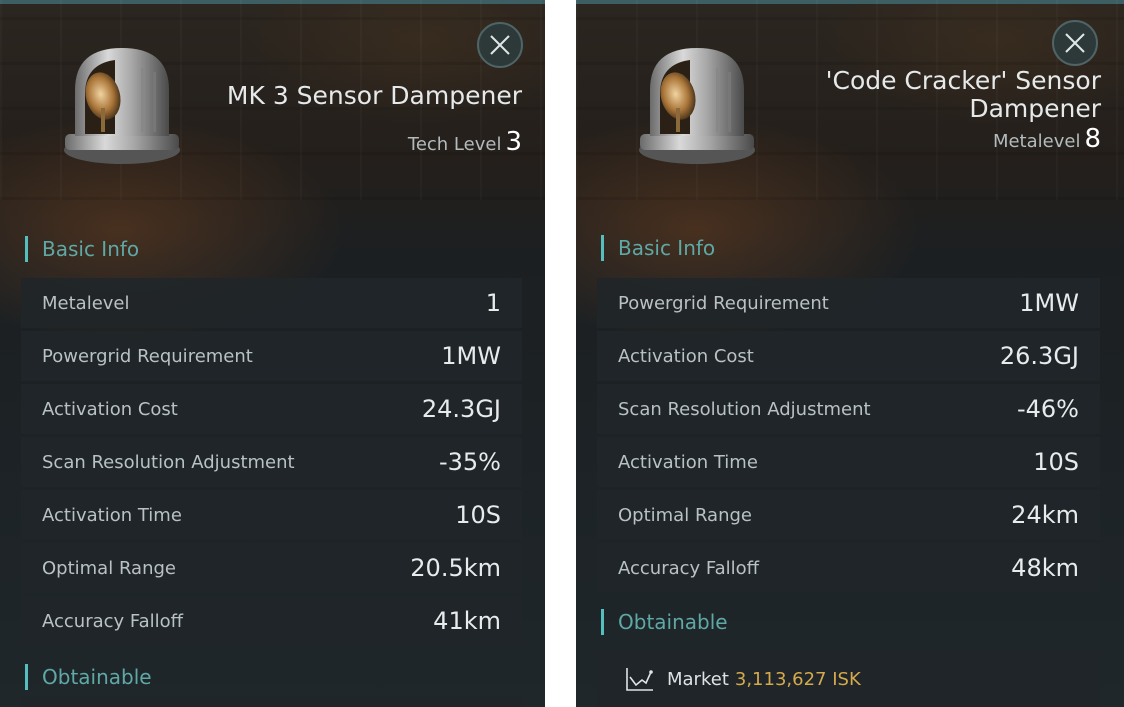 The image size is (1124, 707). What do you see at coordinates (848, 568) in the screenshot?
I see `stat-row-accuracy-falloff: Accuracy Falloff 48km` at bounding box center [848, 568].